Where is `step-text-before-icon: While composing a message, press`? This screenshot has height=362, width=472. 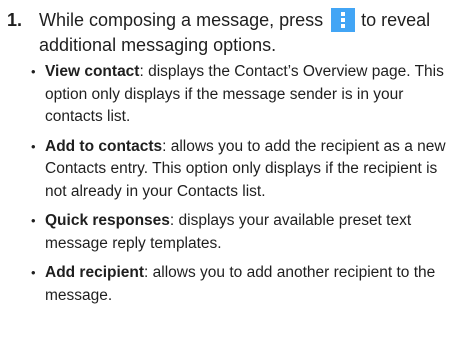
step-text-before-icon: While composing a message, press is located at coordinates (181, 20).